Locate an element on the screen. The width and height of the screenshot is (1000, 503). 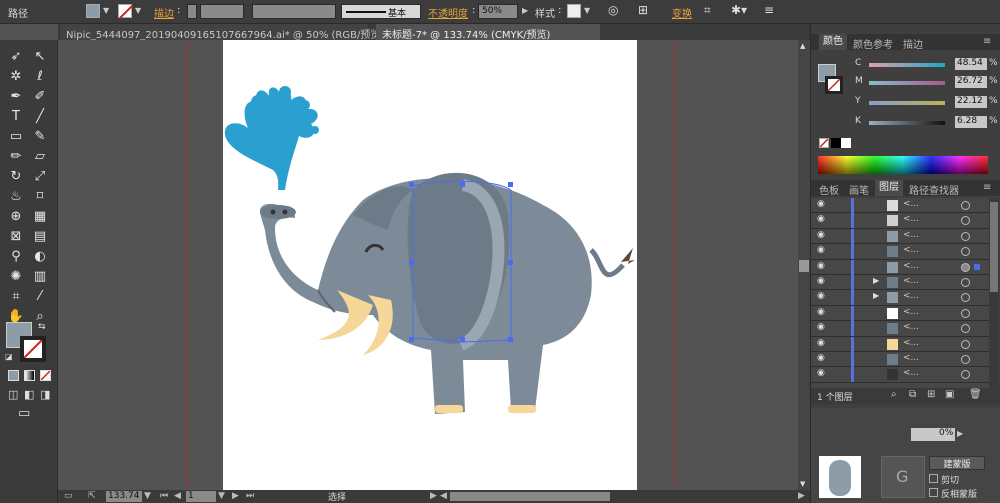
scroll-down-icon: ▼ is located at coordinates (802, 484).